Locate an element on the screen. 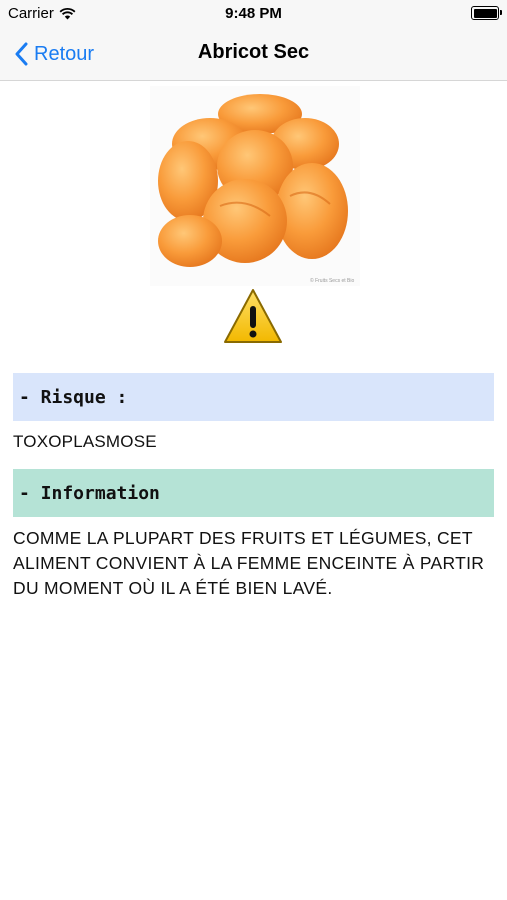  status-bar: Carrier 9:48 PM is located at coordinates (253, 14).